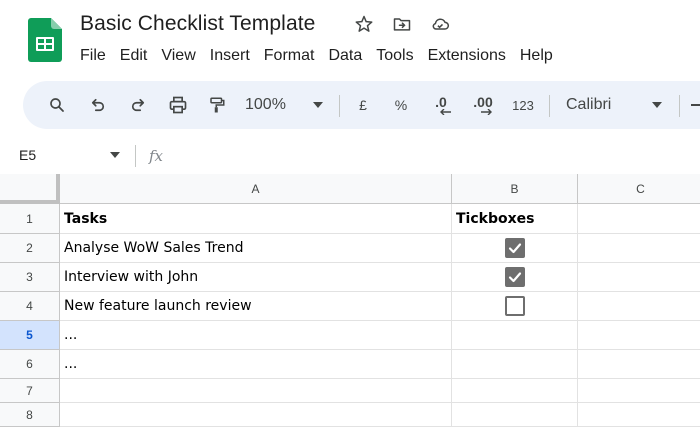 The height and width of the screenshot is (427, 700). What do you see at coordinates (178, 56) in the screenshot?
I see `menu-view: View` at bounding box center [178, 56].